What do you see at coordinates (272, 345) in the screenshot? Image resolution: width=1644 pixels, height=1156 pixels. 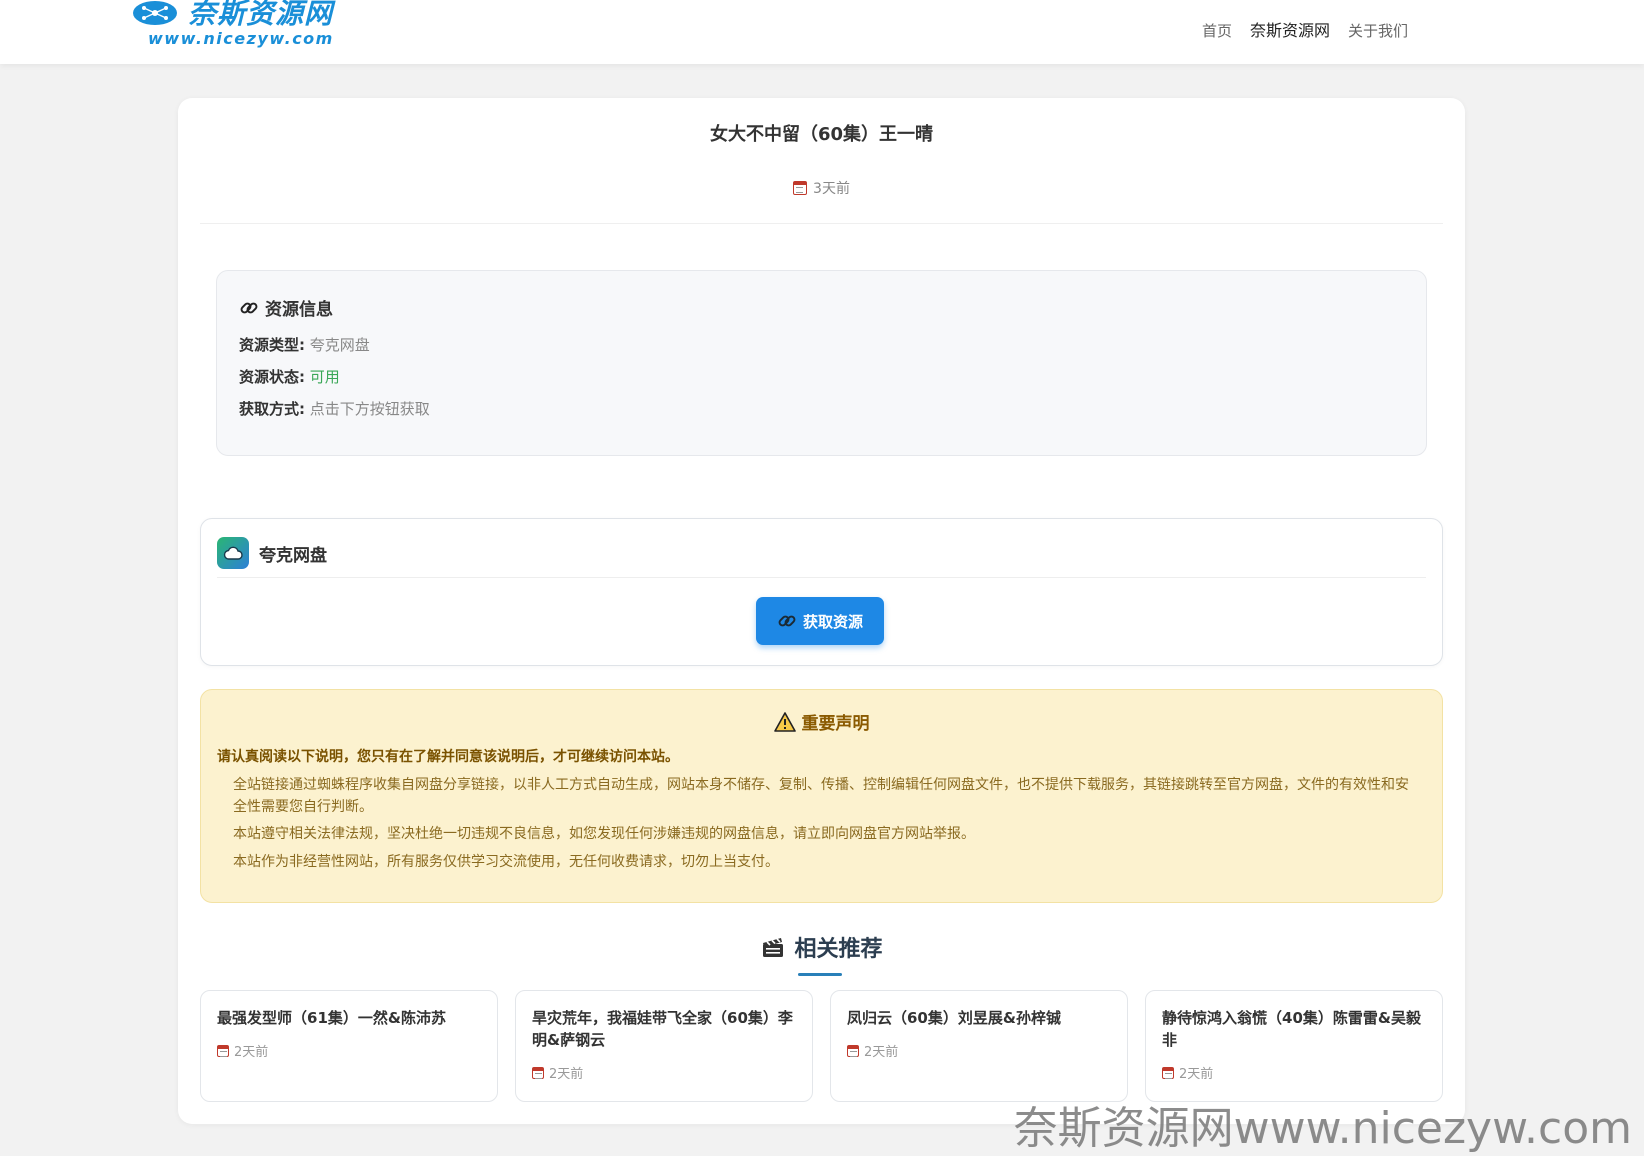 I see `info-key: 资源类型:` at bounding box center [272, 345].